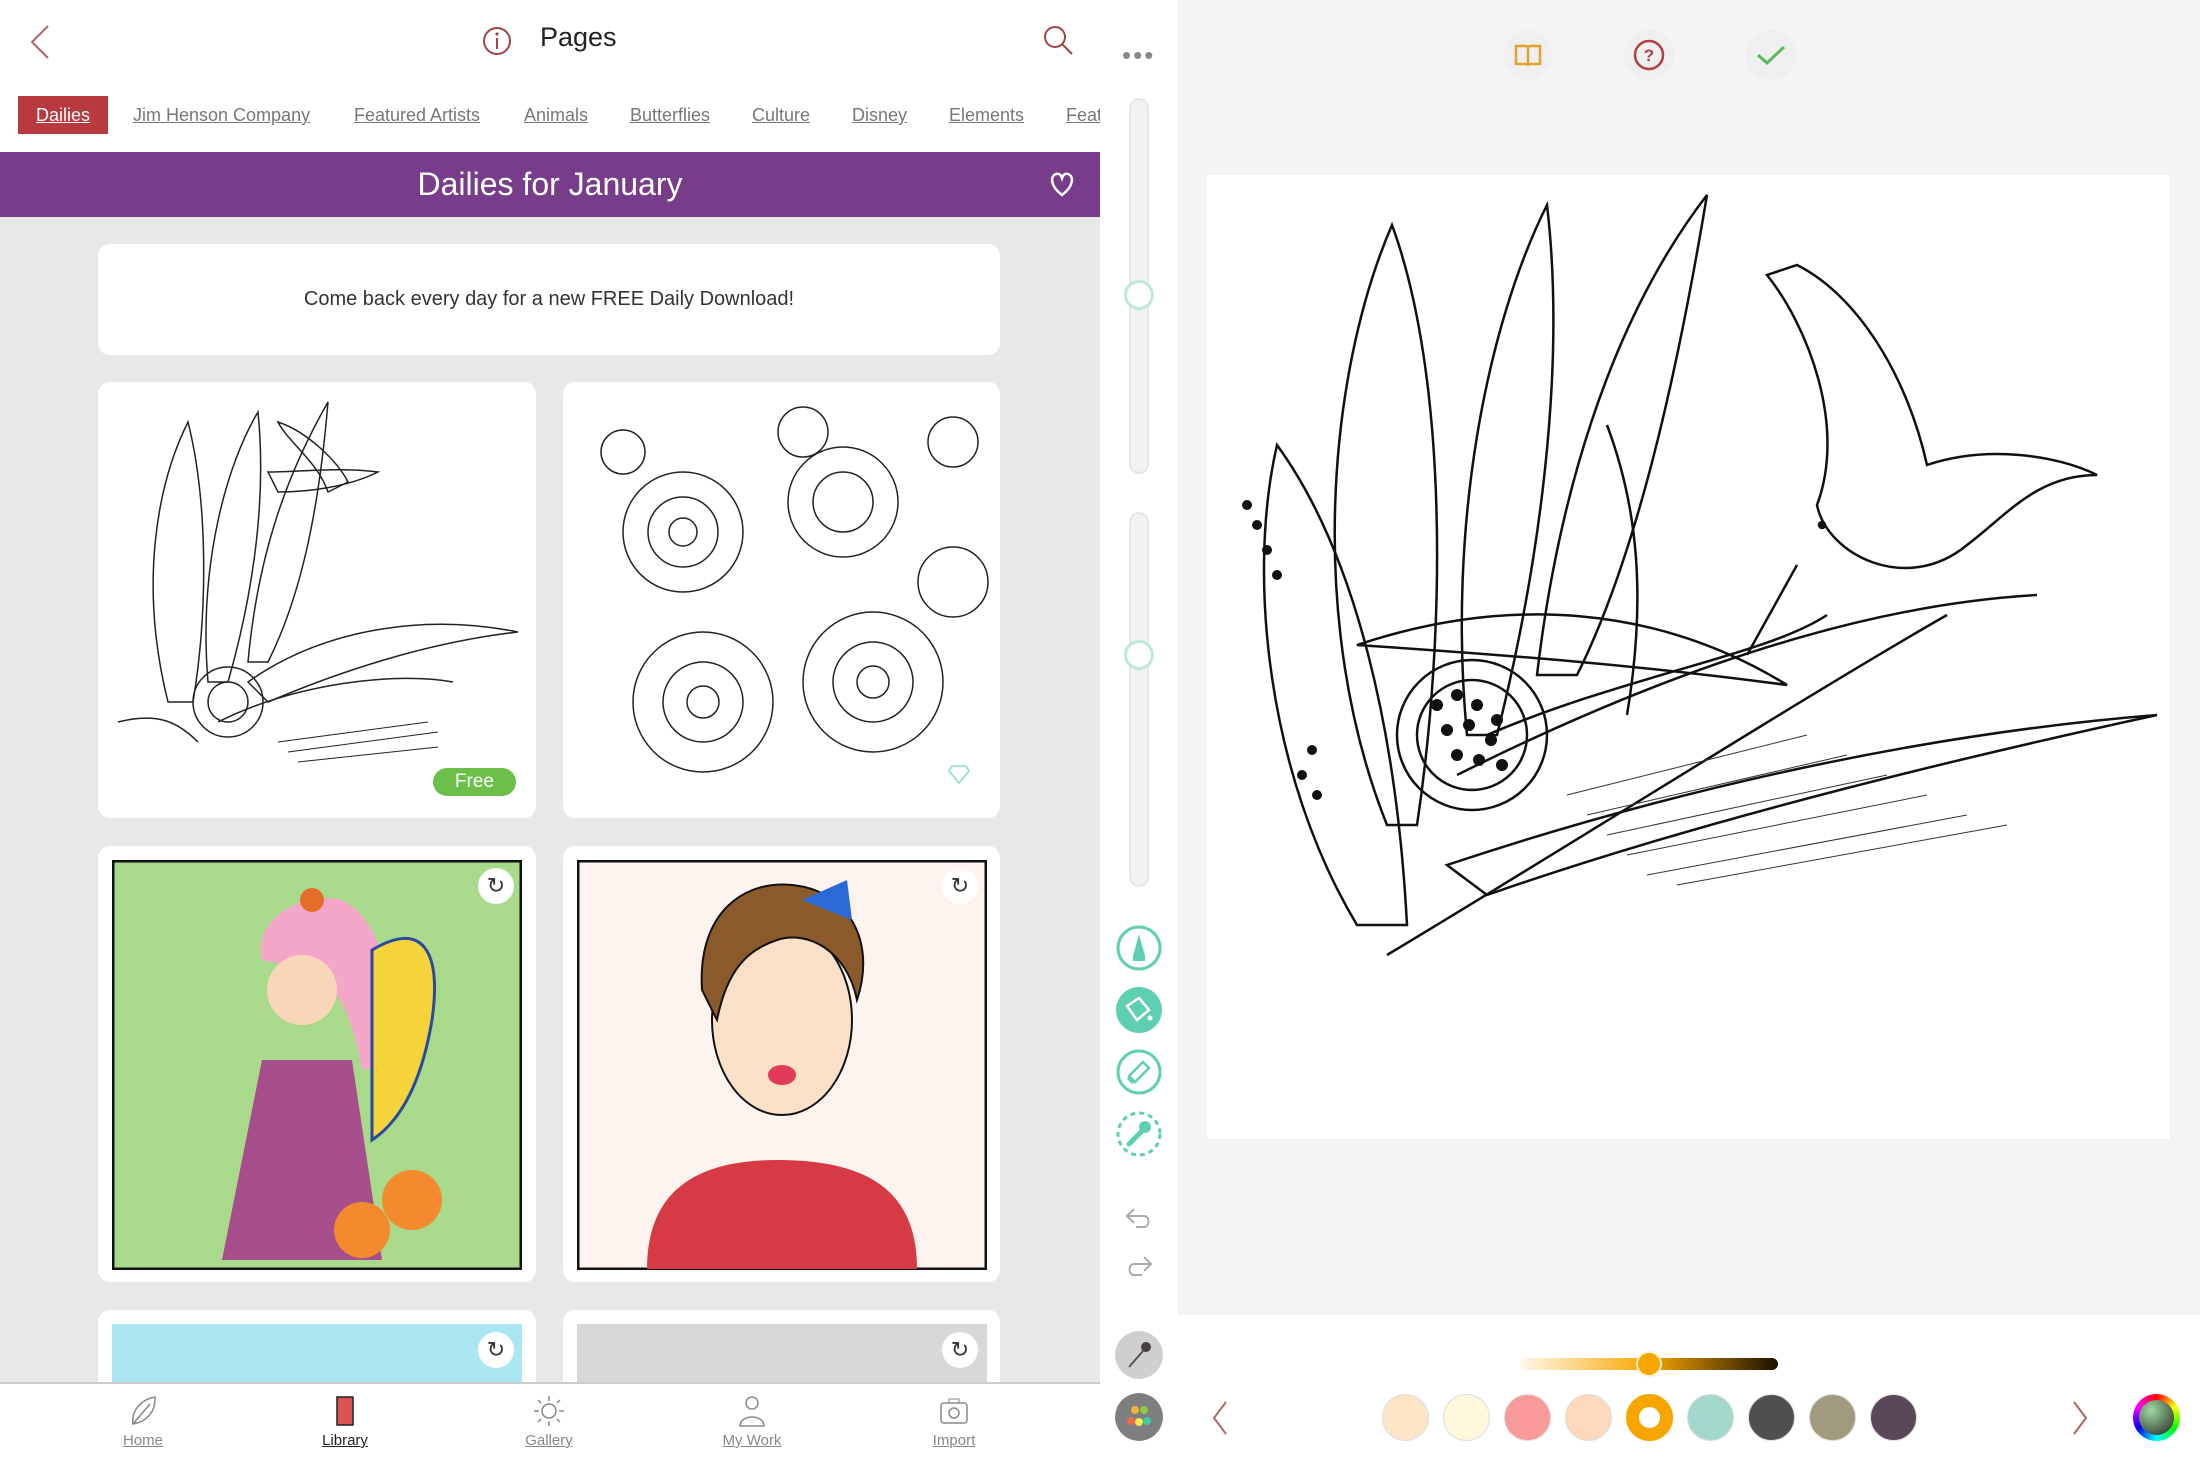 The image size is (2200, 1467). Describe the element at coordinates (1139, 295) in the screenshot. I see `brush-size-knob` at that location.